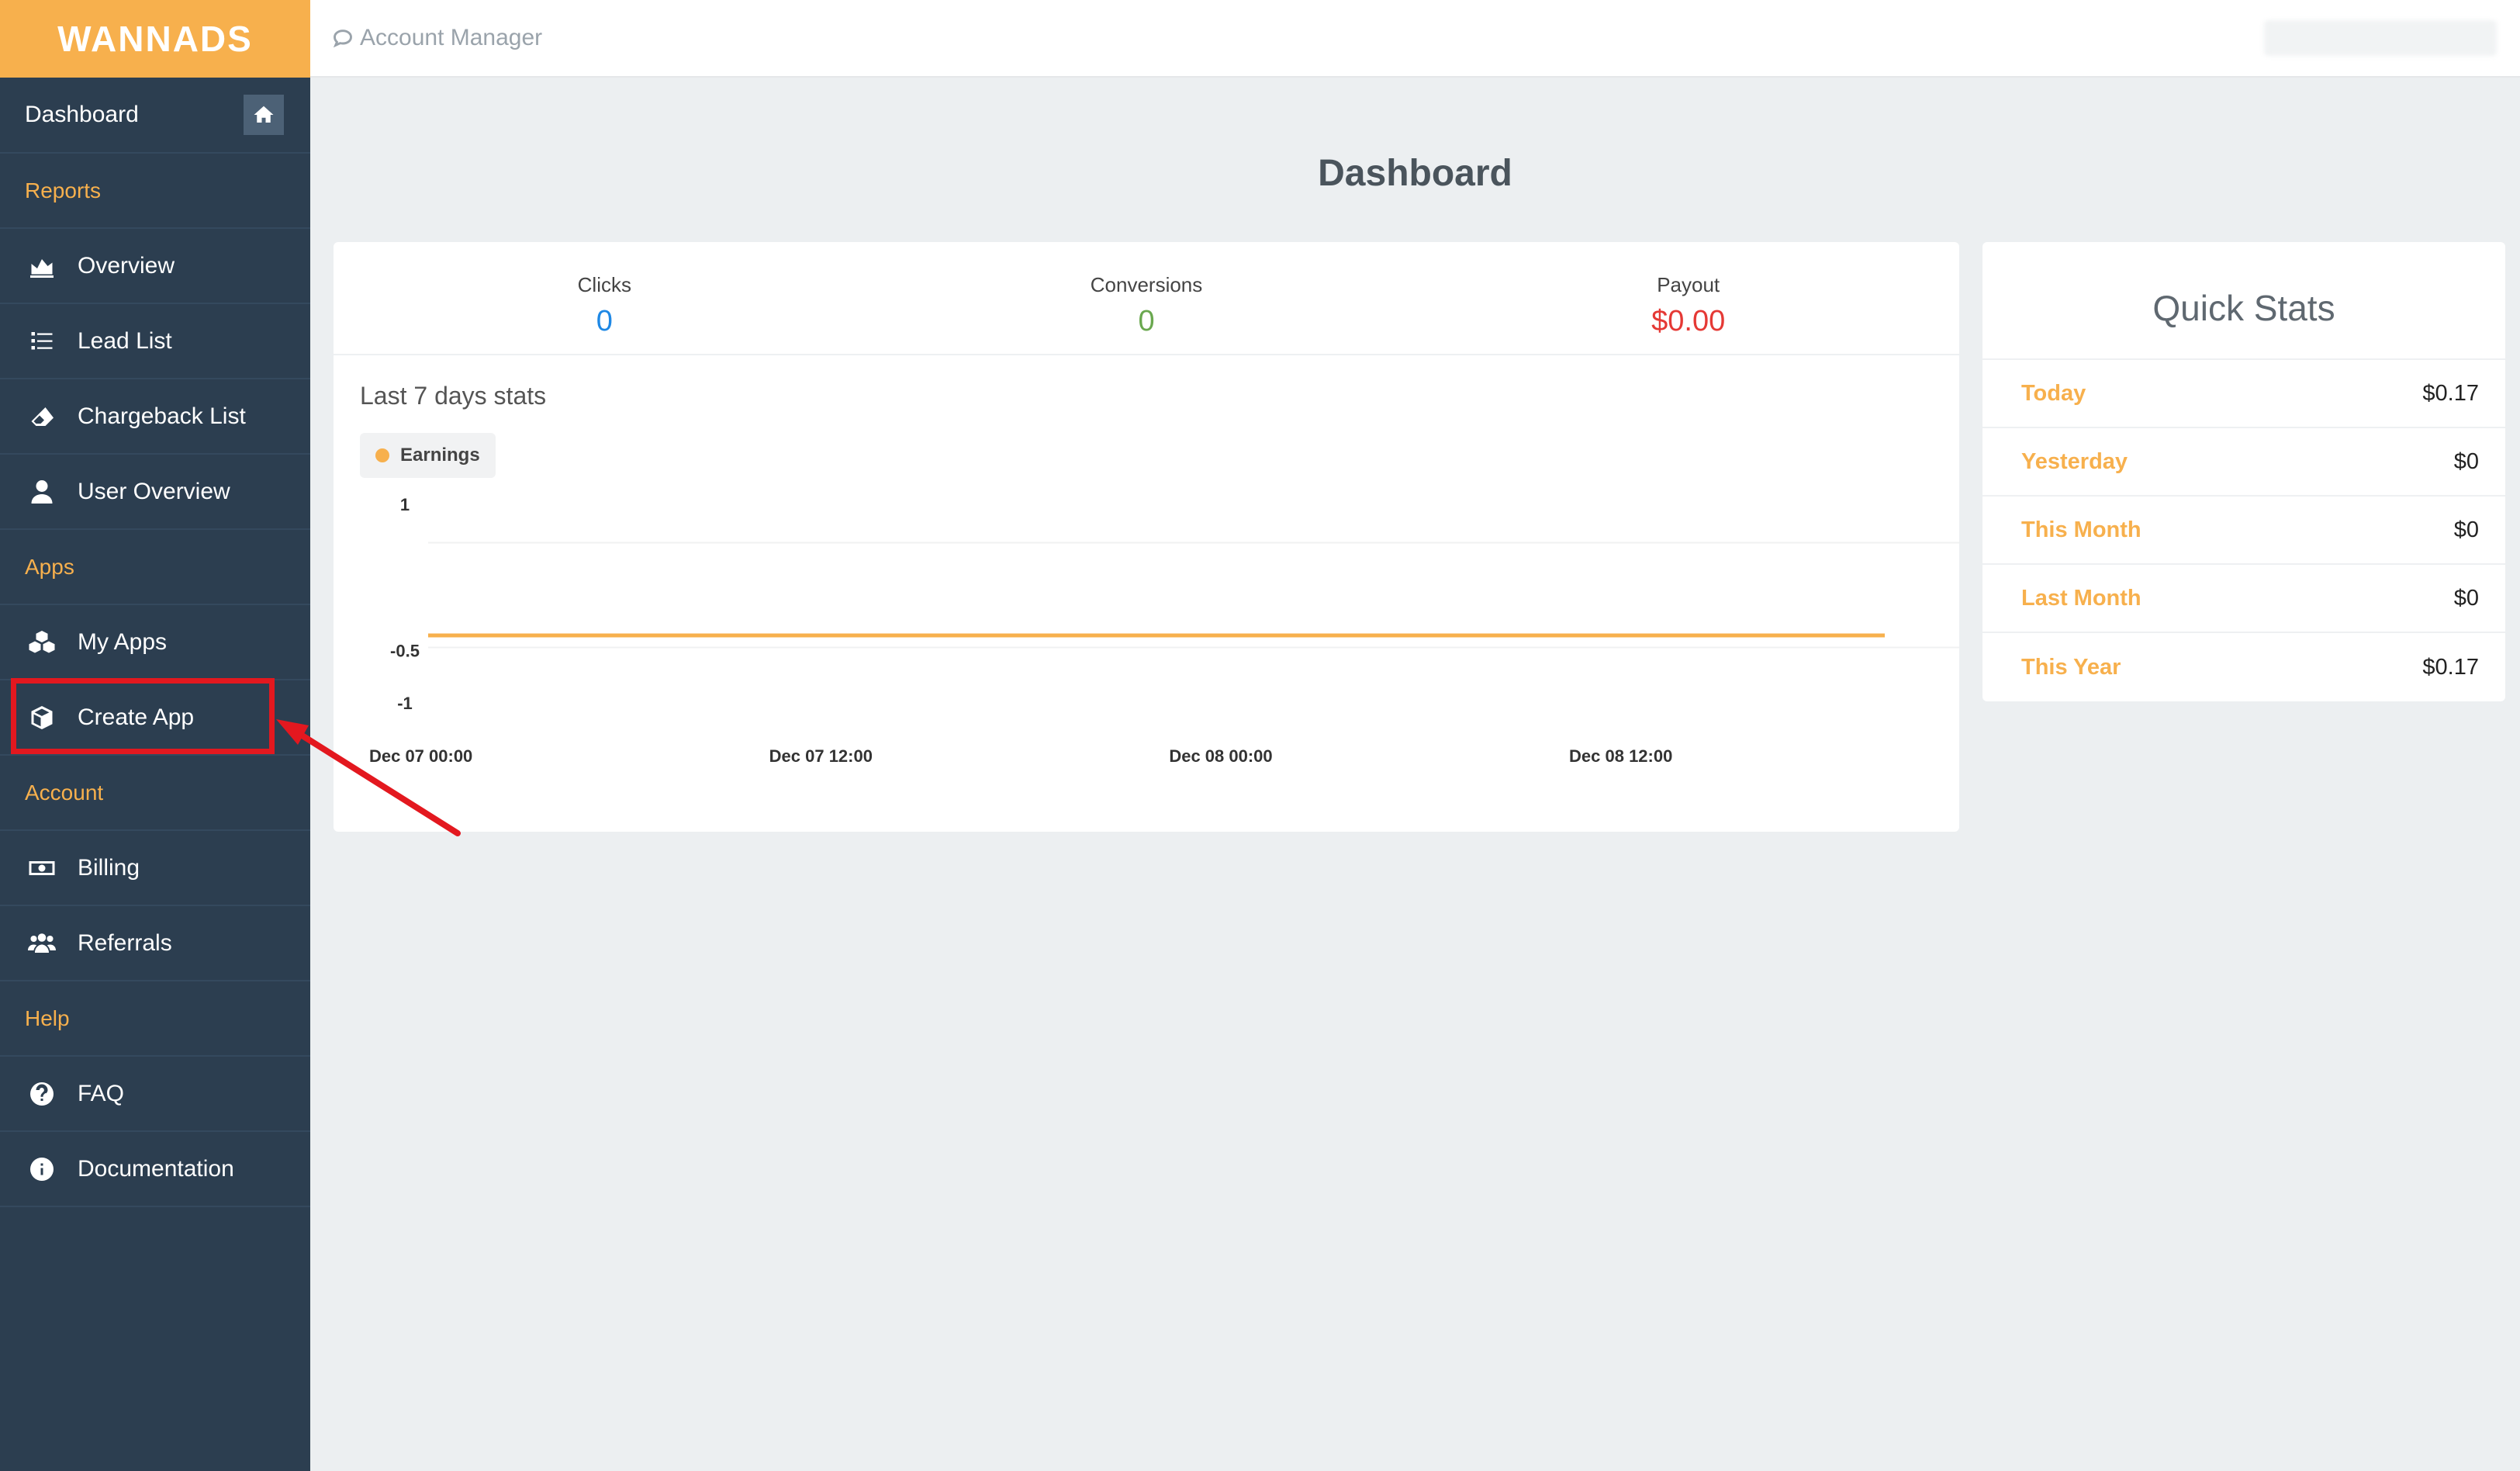 The image size is (2520, 1471). I want to click on breadcrumb-label: Account Manager, so click(452, 37).